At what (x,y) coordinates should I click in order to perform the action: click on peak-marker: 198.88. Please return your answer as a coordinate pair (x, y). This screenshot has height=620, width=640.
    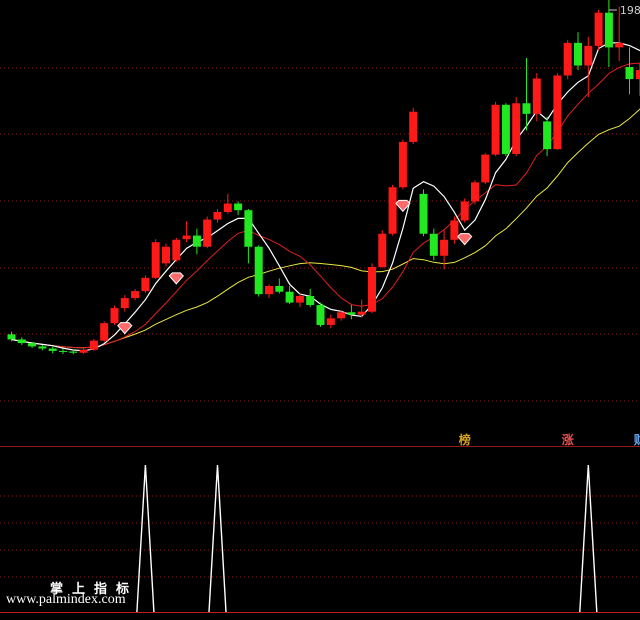
    Looking at the image, I should click on (624, 10).